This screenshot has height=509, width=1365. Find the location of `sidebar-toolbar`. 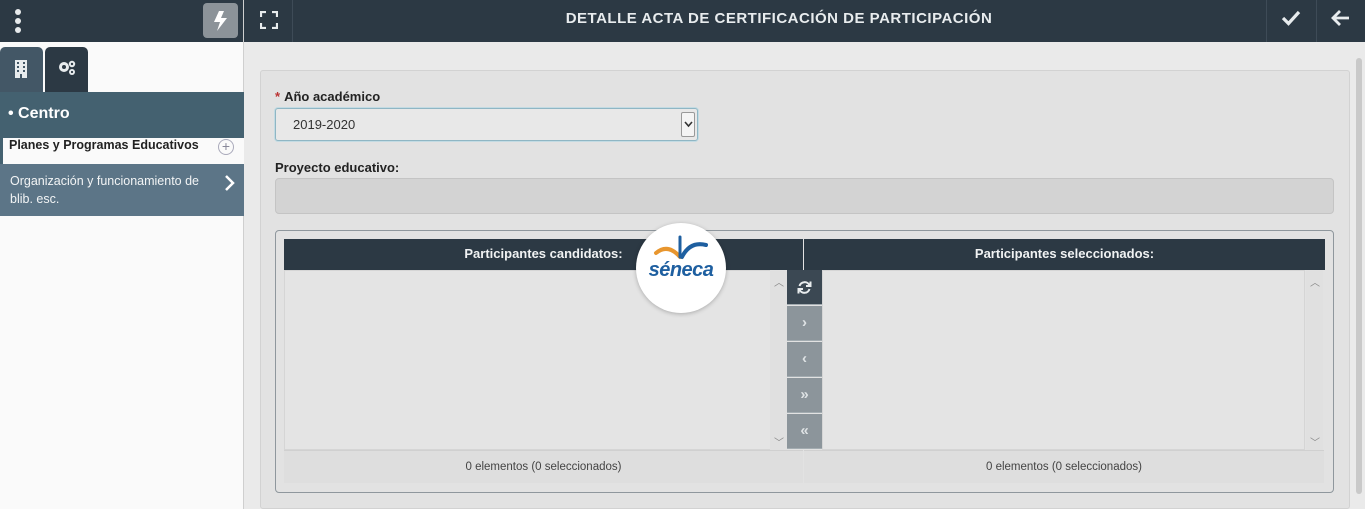

sidebar-toolbar is located at coordinates (121, 21).